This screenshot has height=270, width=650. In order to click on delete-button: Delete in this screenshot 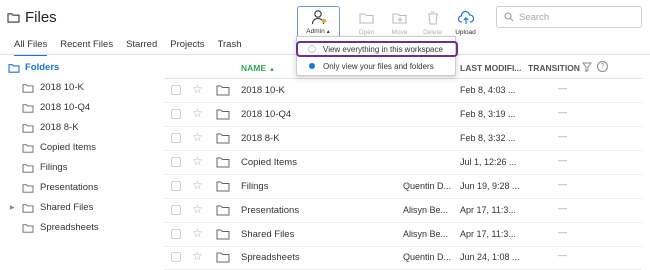, I will do `click(432, 22)`.